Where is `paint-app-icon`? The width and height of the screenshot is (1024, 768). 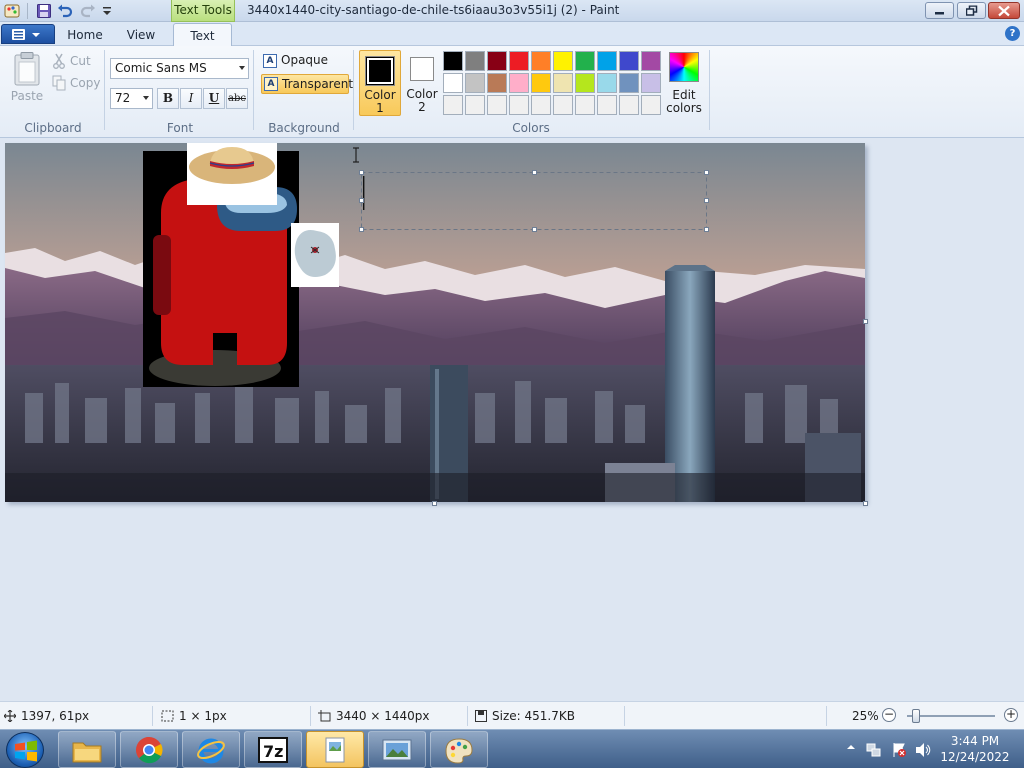 paint-app-icon is located at coordinates (12, 11).